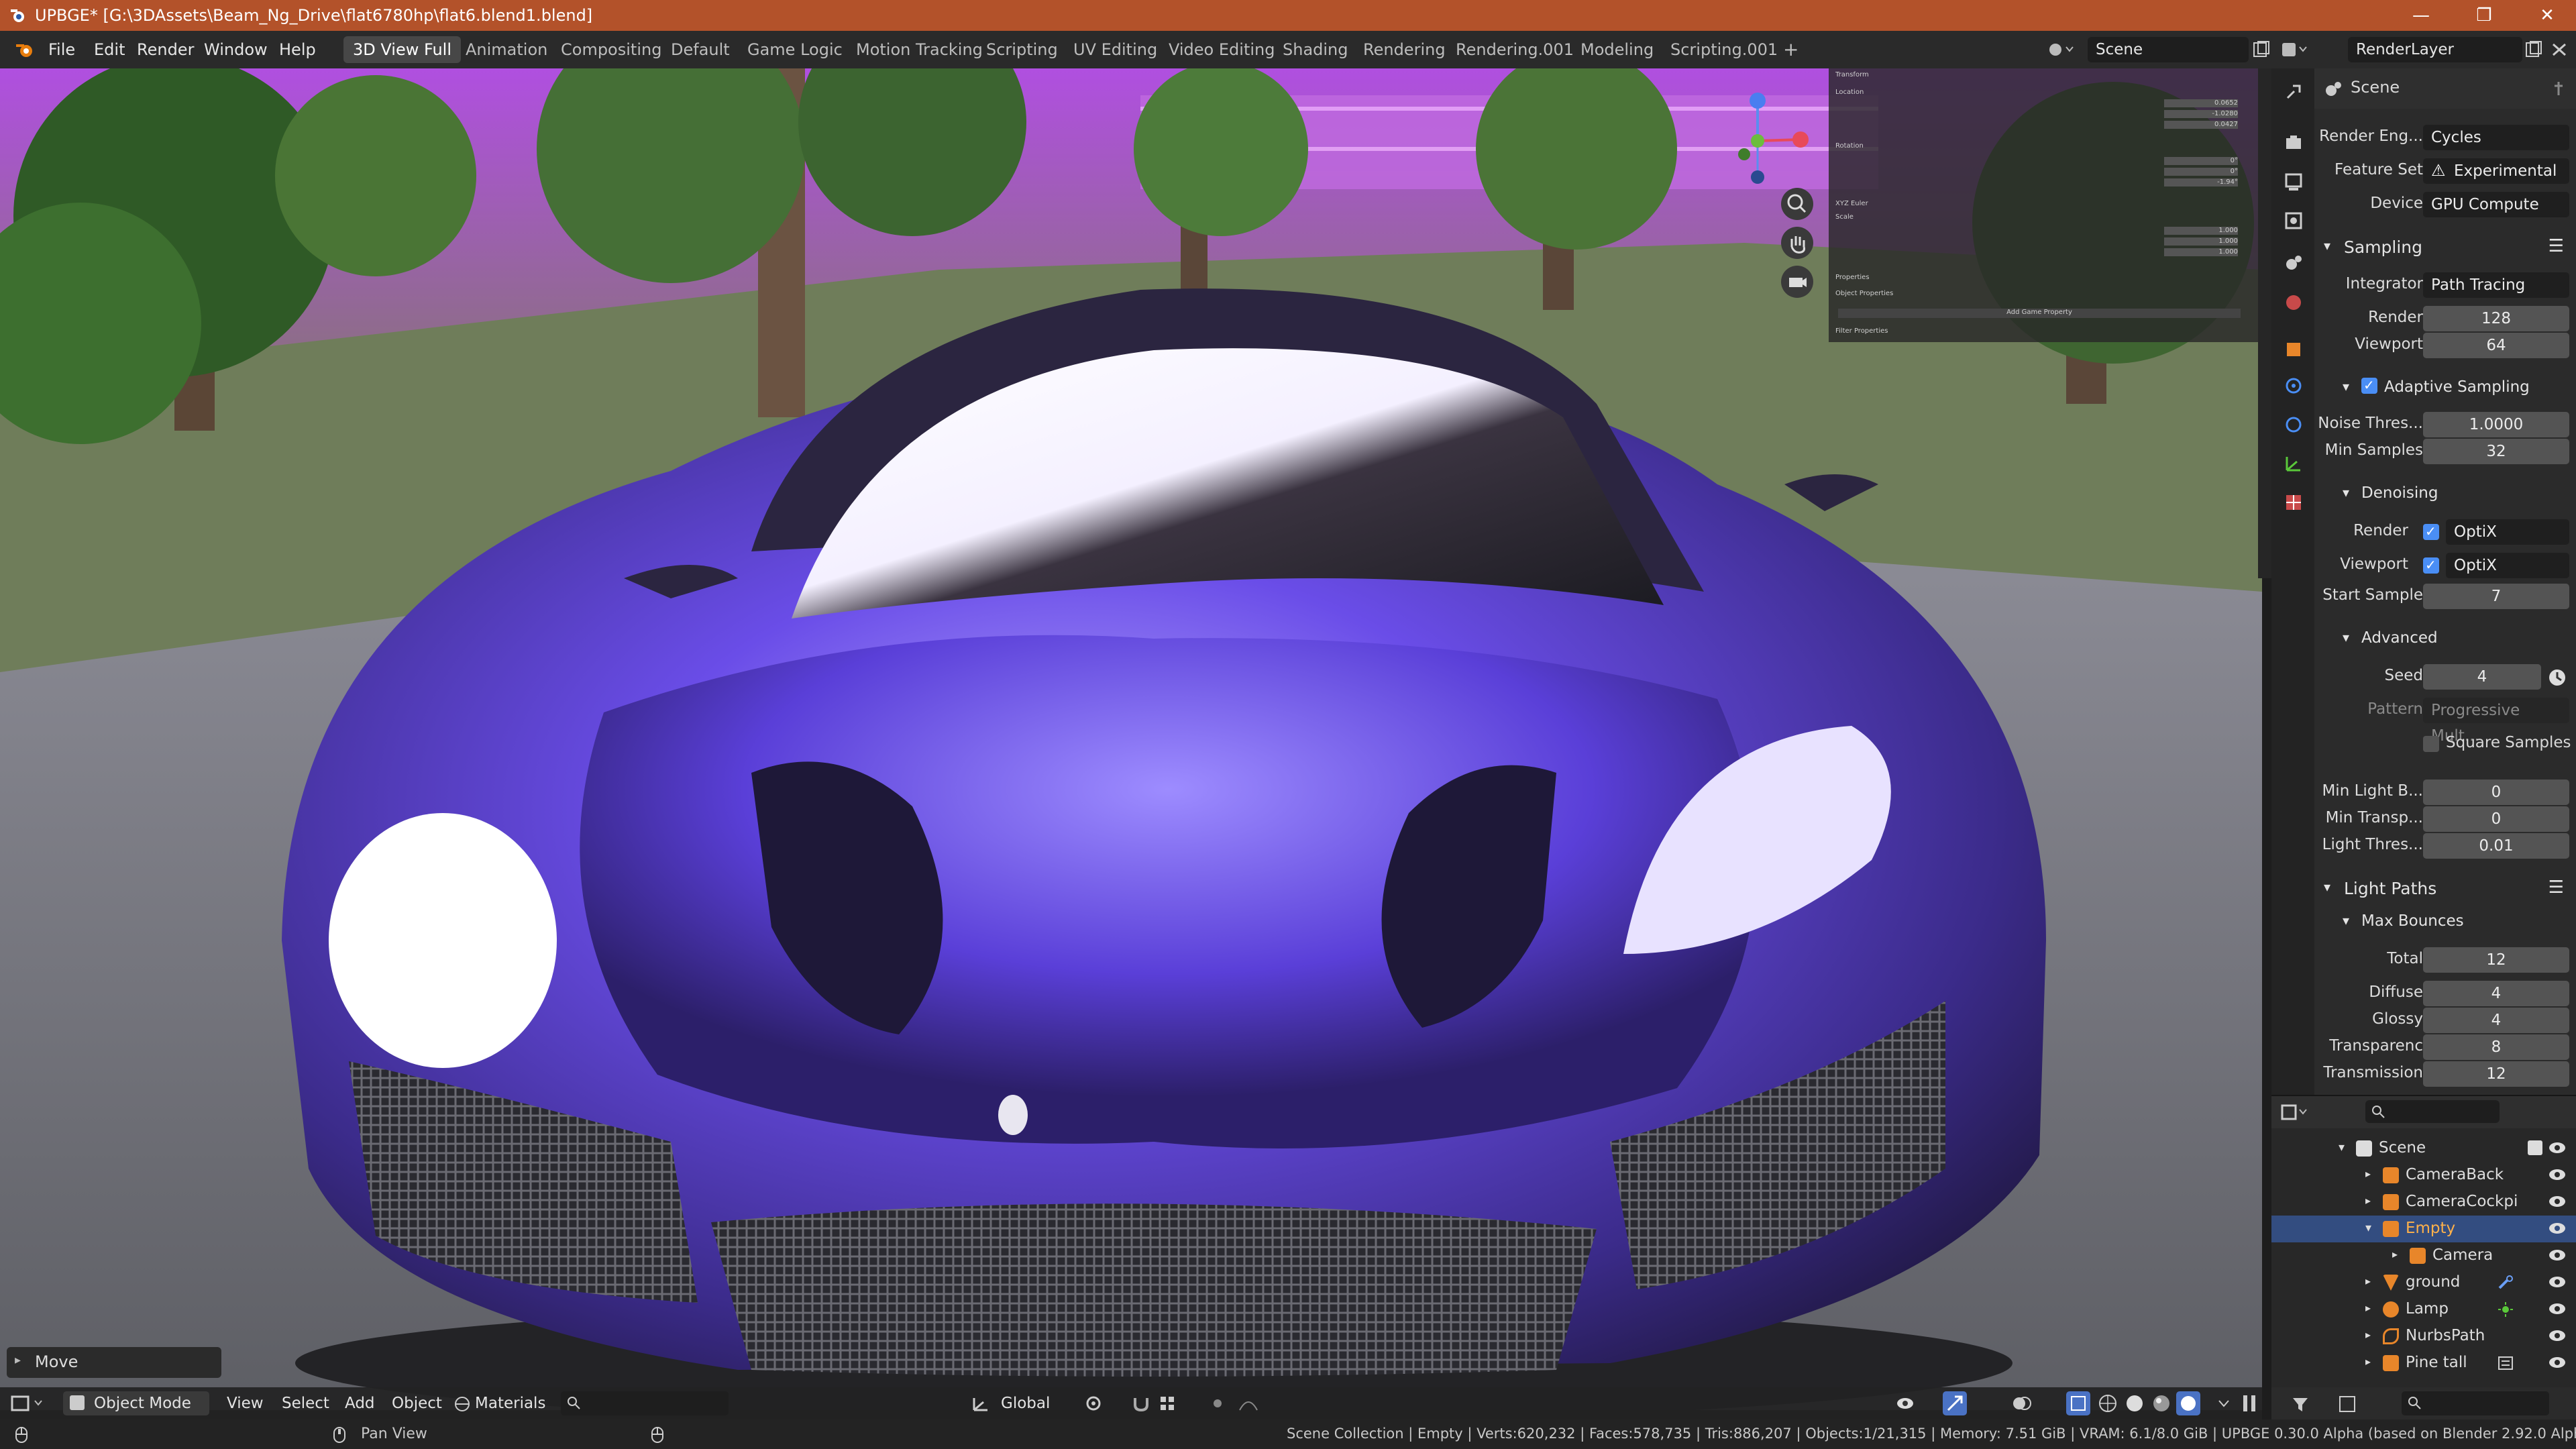 Image resolution: width=2576 pixels, height=1449 pixels. Describe the element at coordinates (2505, 1309) in the screenshot. I see `light-data-icon` at that location.